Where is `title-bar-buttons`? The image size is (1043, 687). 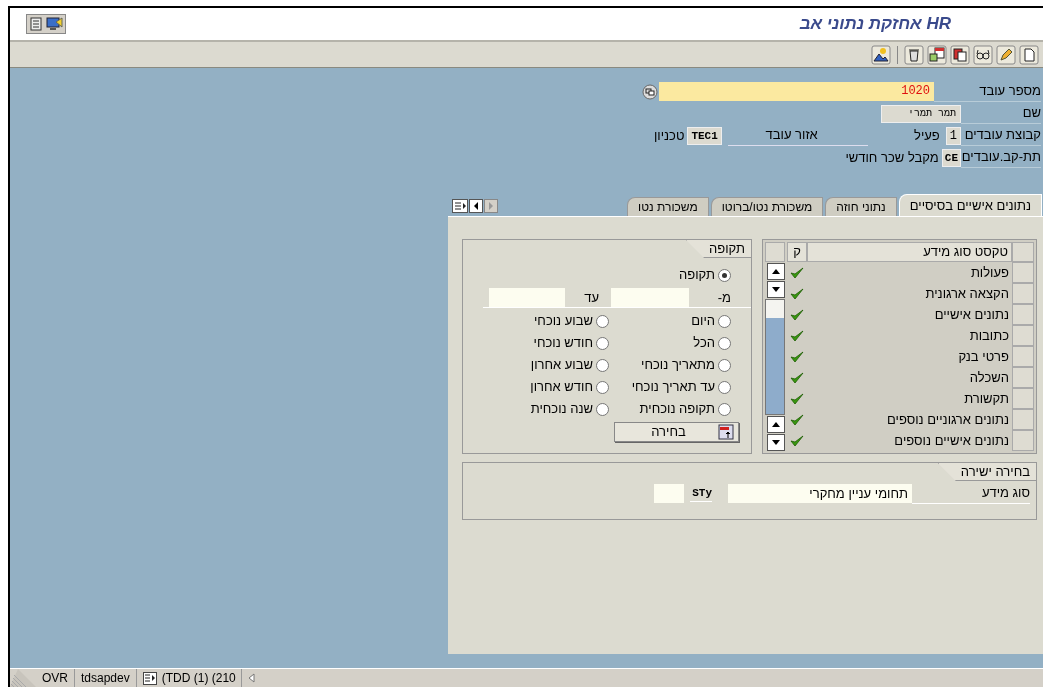
title-bar-buttons is located at coordinates (46, 24).